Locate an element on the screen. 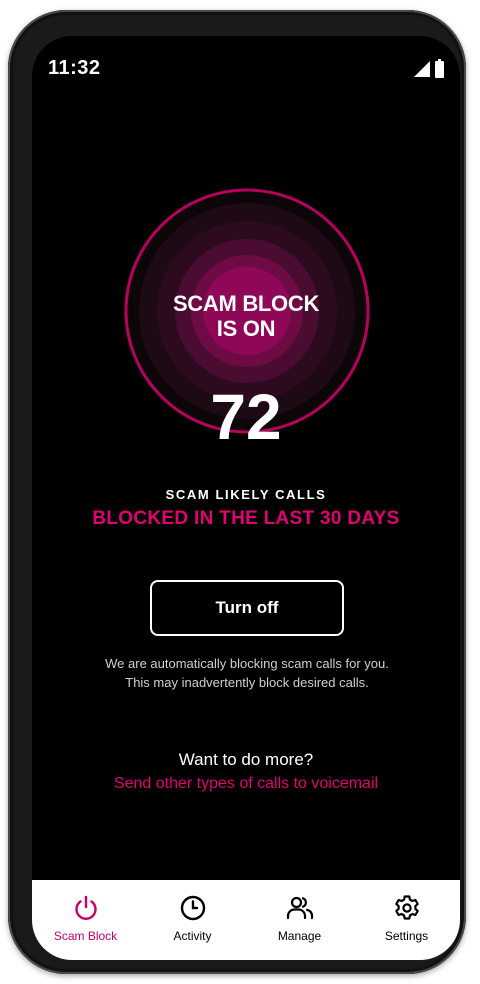 This screenshot has height=984, width=480. signal-icon is located at coordinates (422, 69).